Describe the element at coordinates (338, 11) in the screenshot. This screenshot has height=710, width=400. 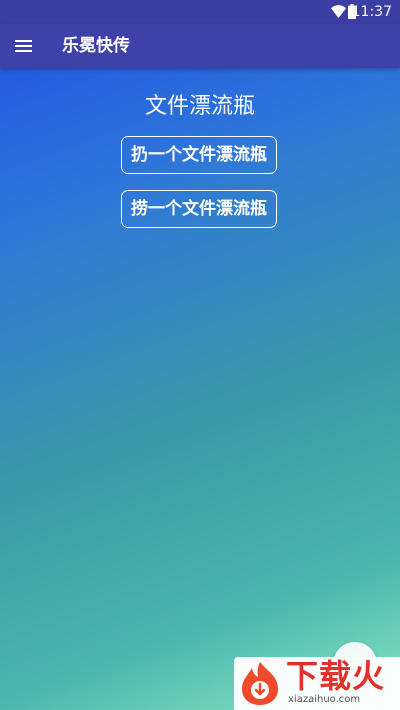
I see `wifi-icon` at that location.